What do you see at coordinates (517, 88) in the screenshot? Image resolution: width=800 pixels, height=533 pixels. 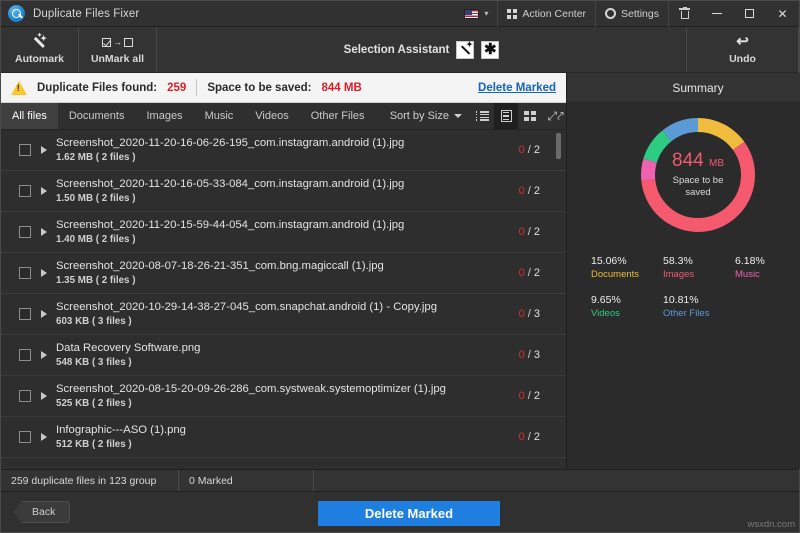 I see `delete-marked-link: Delete Marked` at bounding box center [517, 88].